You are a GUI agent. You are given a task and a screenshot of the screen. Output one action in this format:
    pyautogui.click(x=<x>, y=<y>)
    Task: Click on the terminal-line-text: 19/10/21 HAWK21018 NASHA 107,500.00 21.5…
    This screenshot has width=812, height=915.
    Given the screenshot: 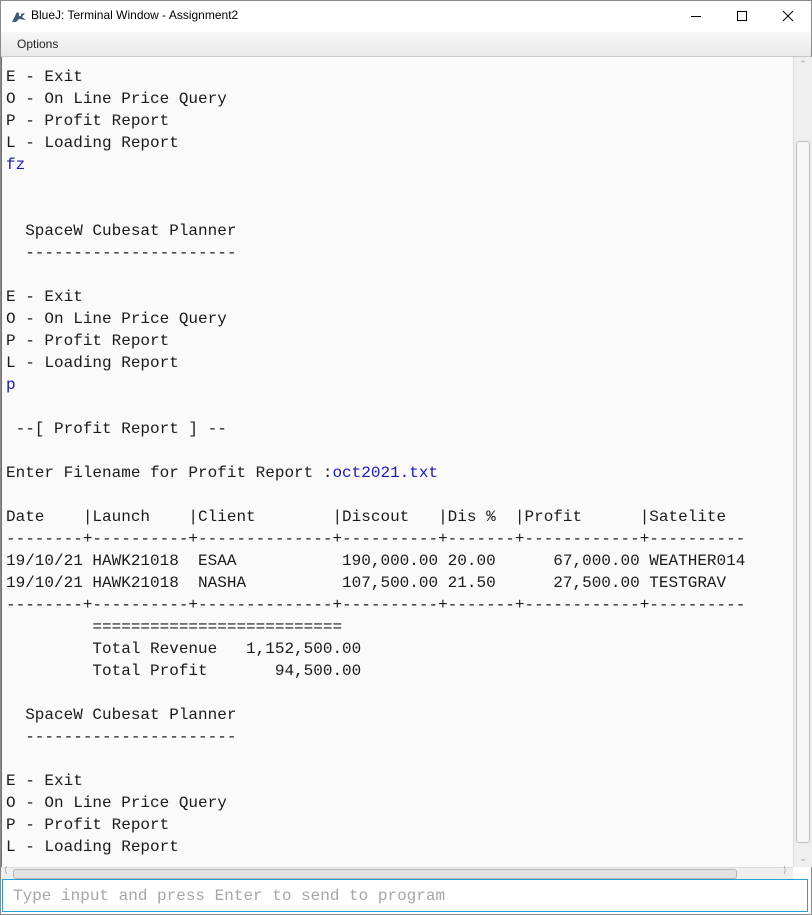 What is the action you would take?
    pyautogui.click(x=366, y=583)
    